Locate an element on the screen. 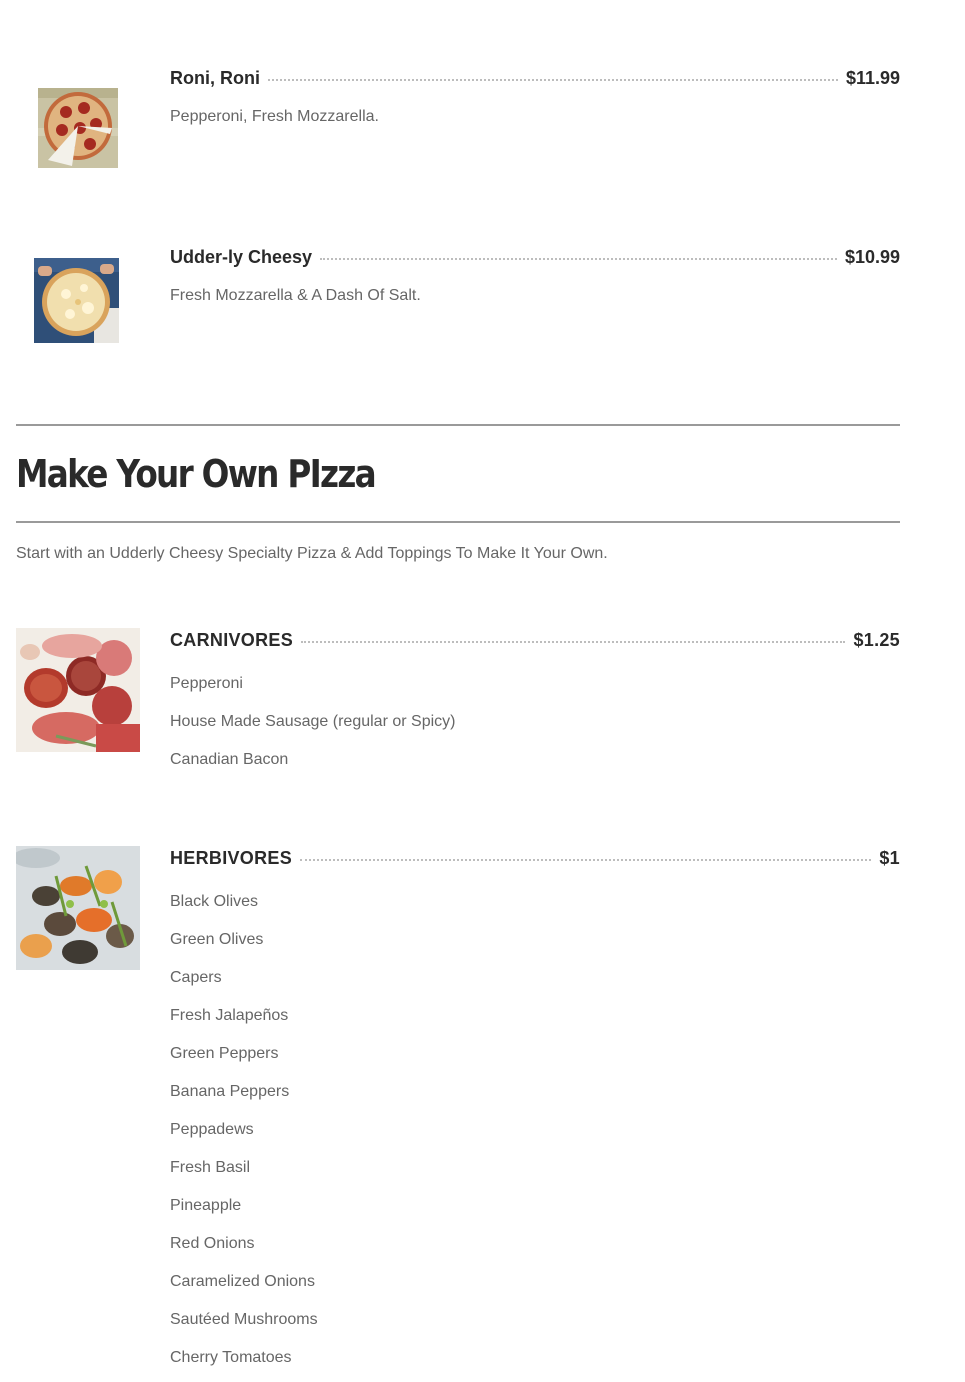 The image size is (965, 1382). cheese-pizza-image is located at coordinates (76, 300).